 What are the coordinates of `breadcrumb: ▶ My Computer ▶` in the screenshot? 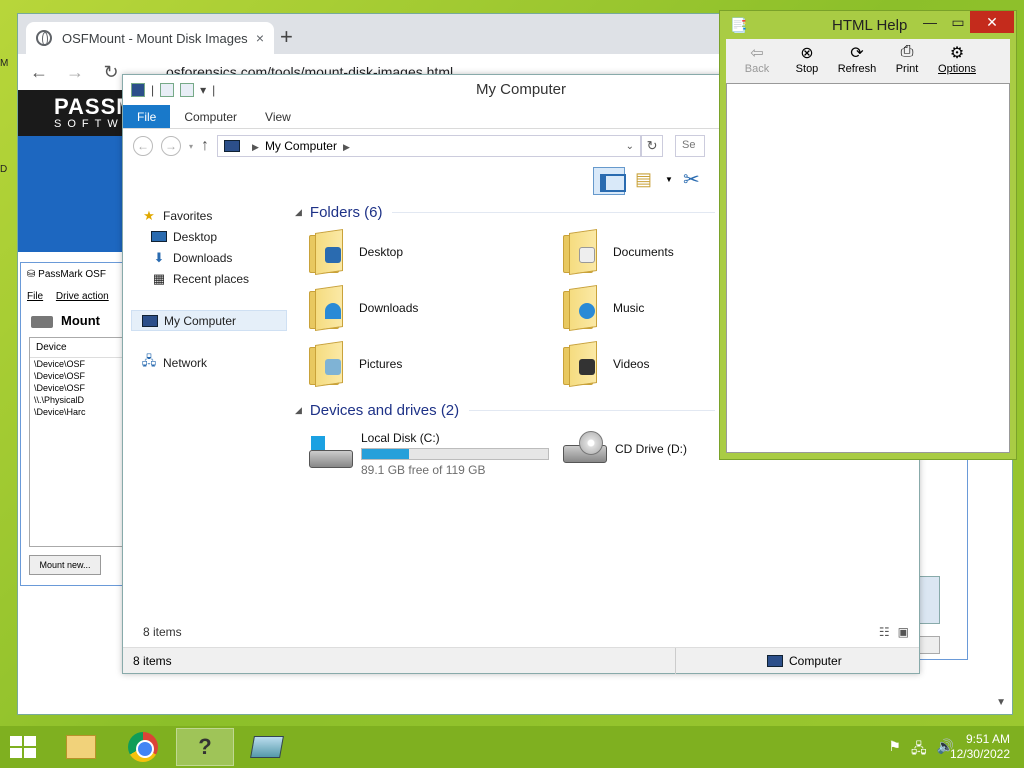 It's located at (433, 146).